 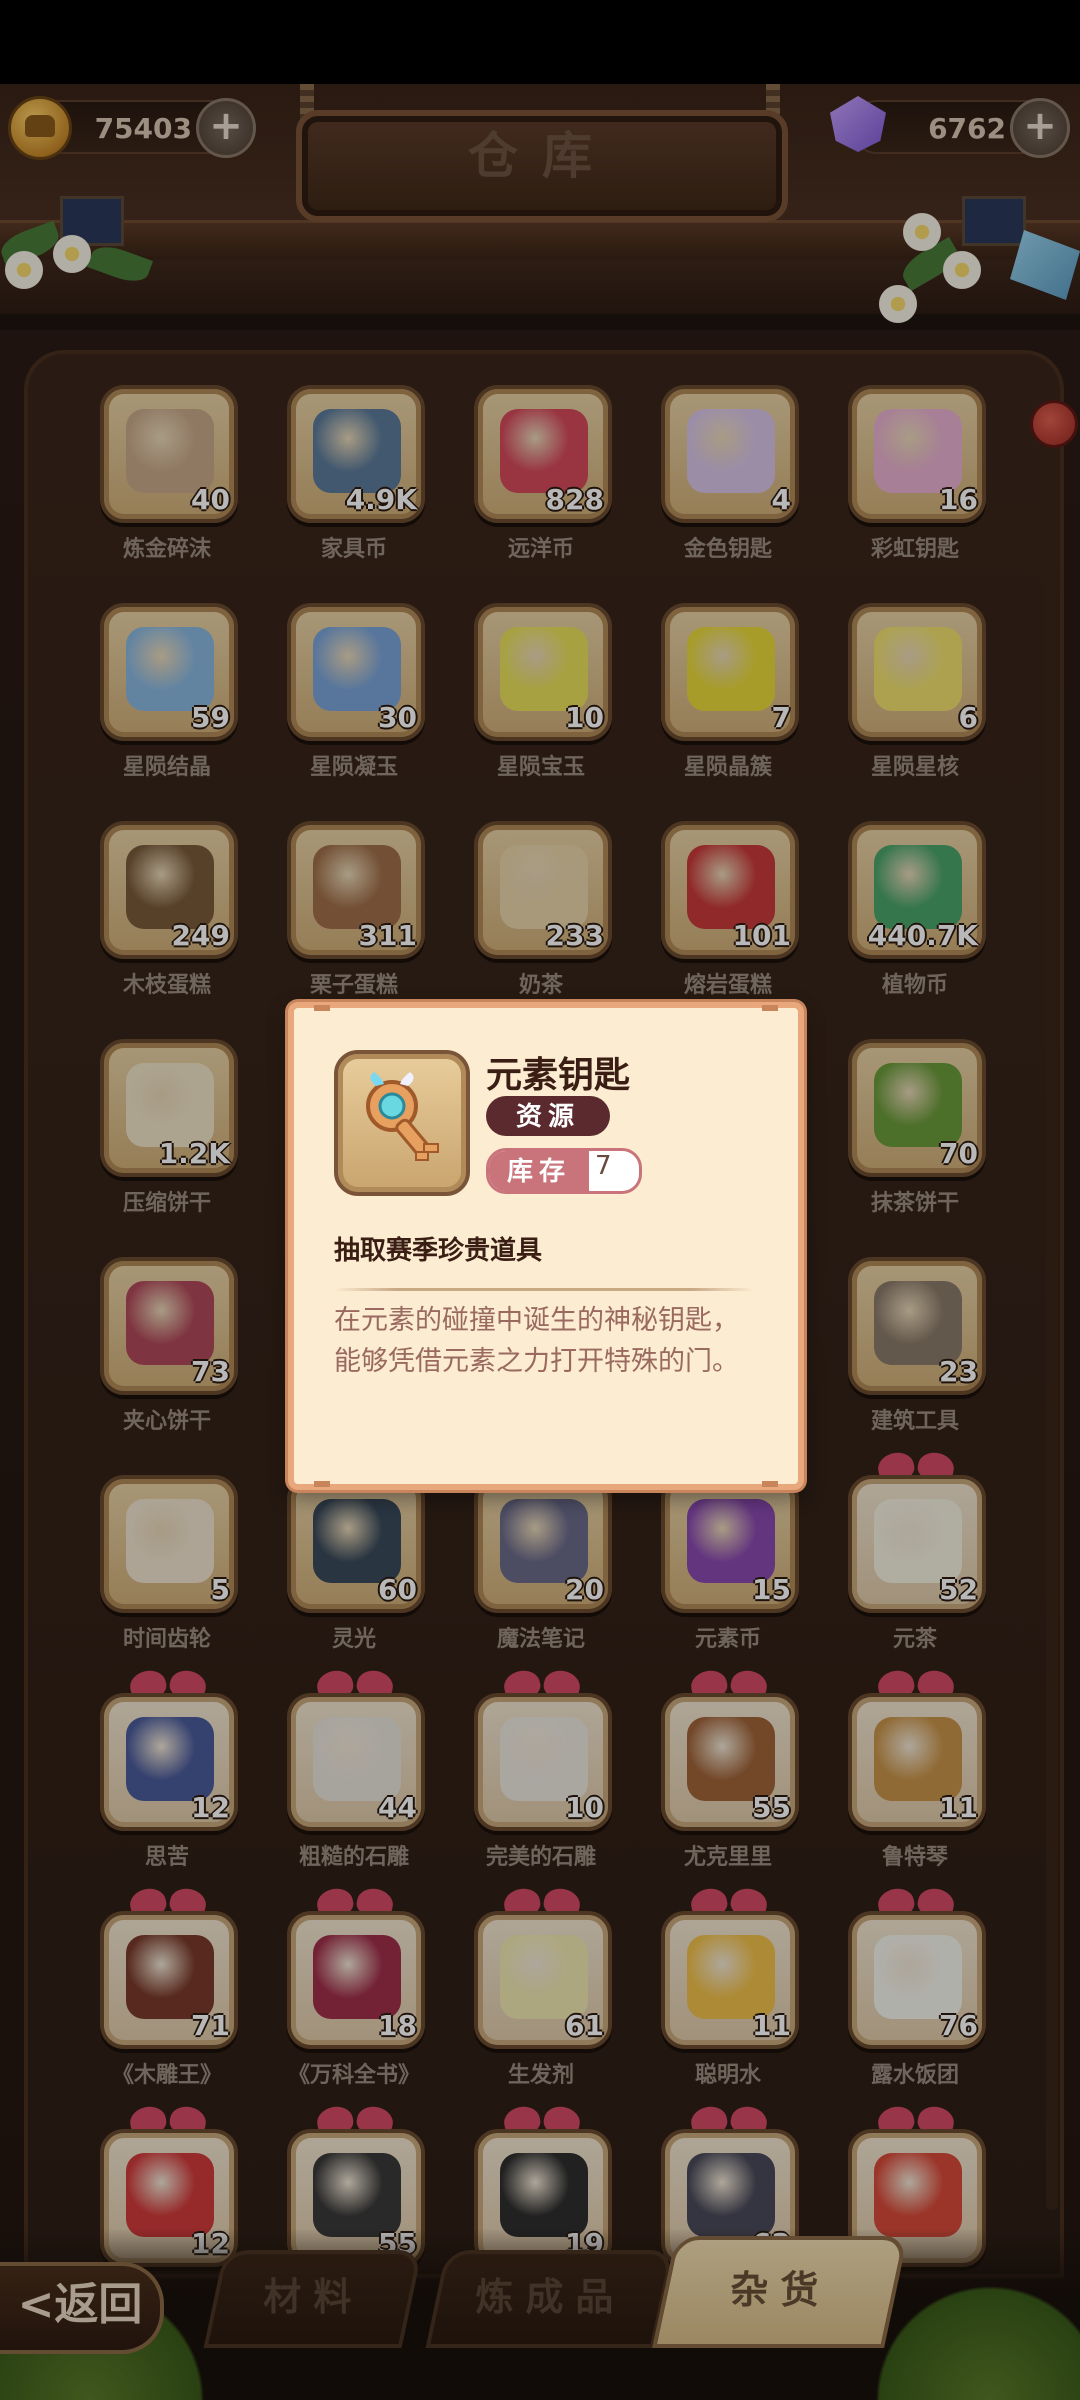 I want to click on popup-divider, so click(x=544, y=1289).